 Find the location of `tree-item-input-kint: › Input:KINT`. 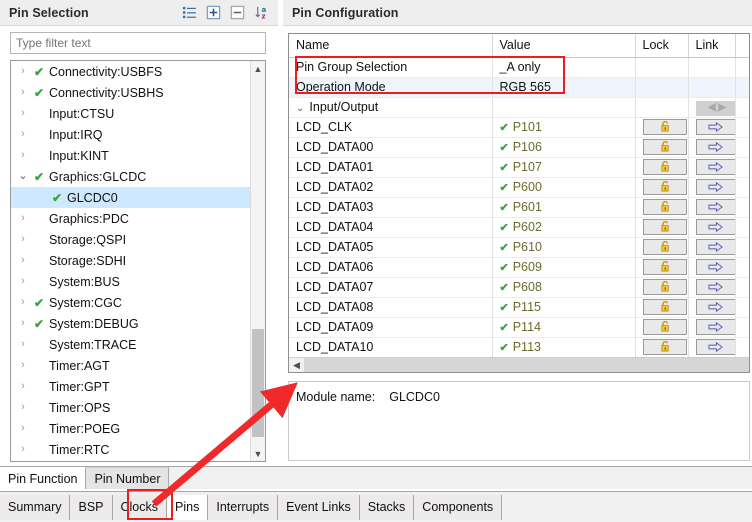

tree-item-input-kint: › Input:KINT is located at coordinates (130, 155).